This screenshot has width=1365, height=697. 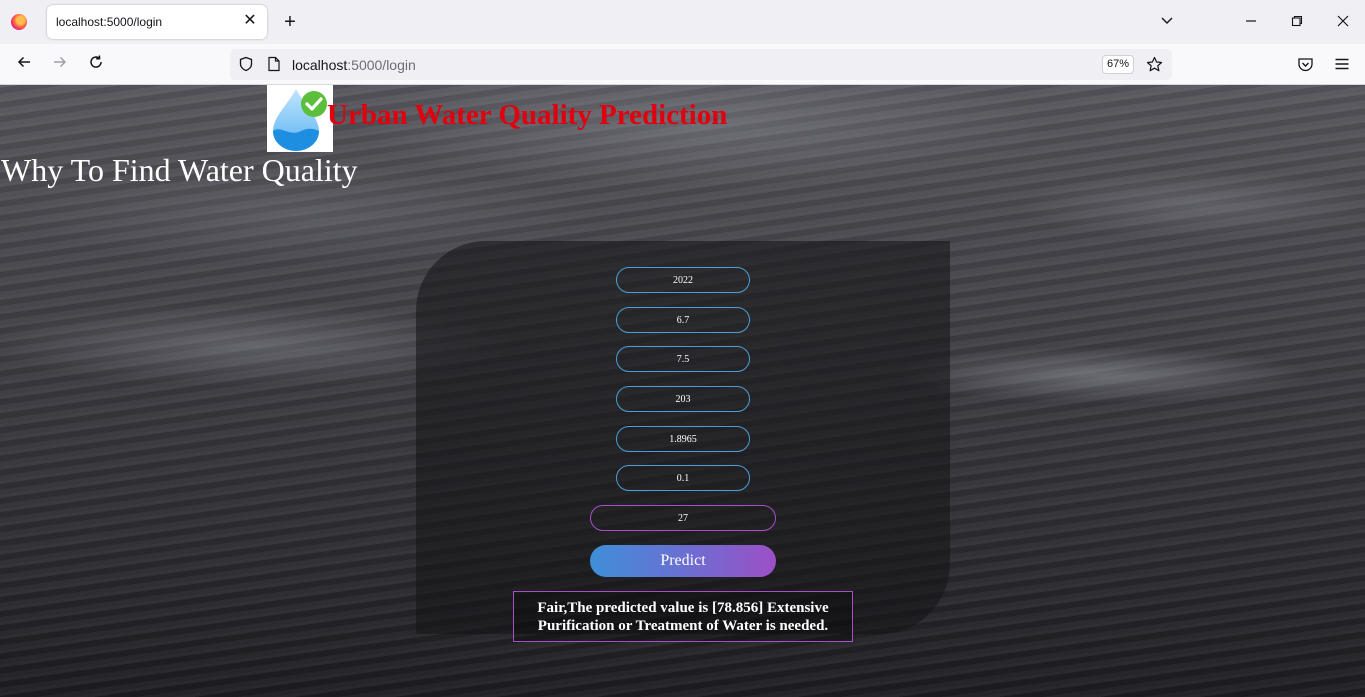 What do you see at coordinates (1154, 67) in the screenshot?
I see `bookmark-star-icon` at bounding box center [1154, 67].